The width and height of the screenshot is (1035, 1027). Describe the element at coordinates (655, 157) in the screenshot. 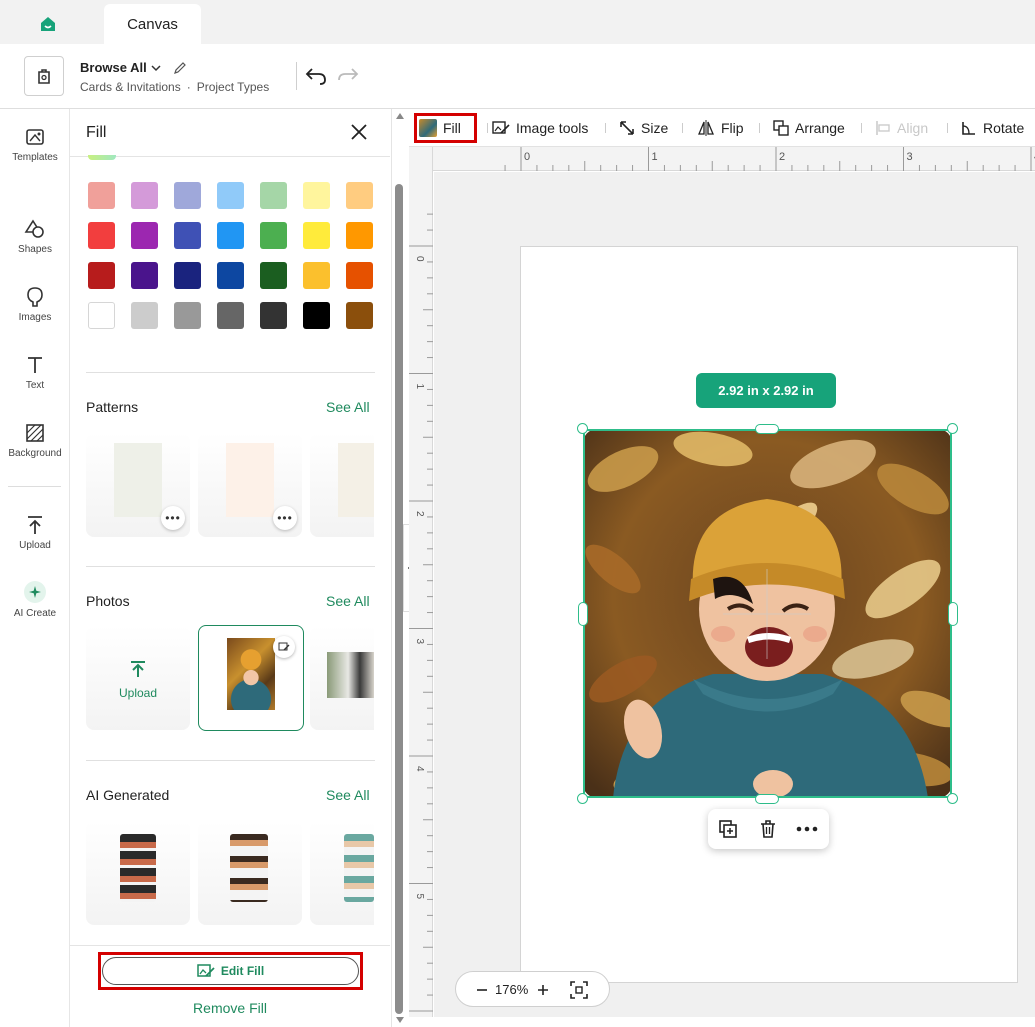

I see `ruler-label: 1` at that location.